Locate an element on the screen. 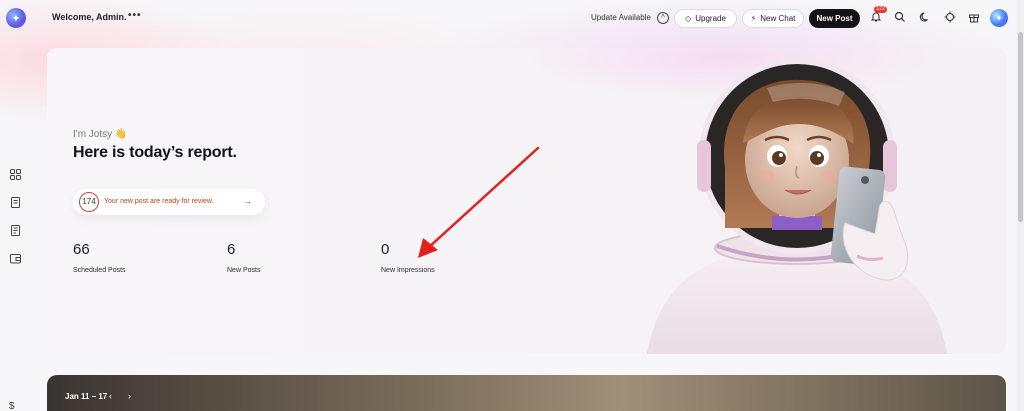  date-range-label: Jan 11 – 17 is located at coordinates (86, 396).